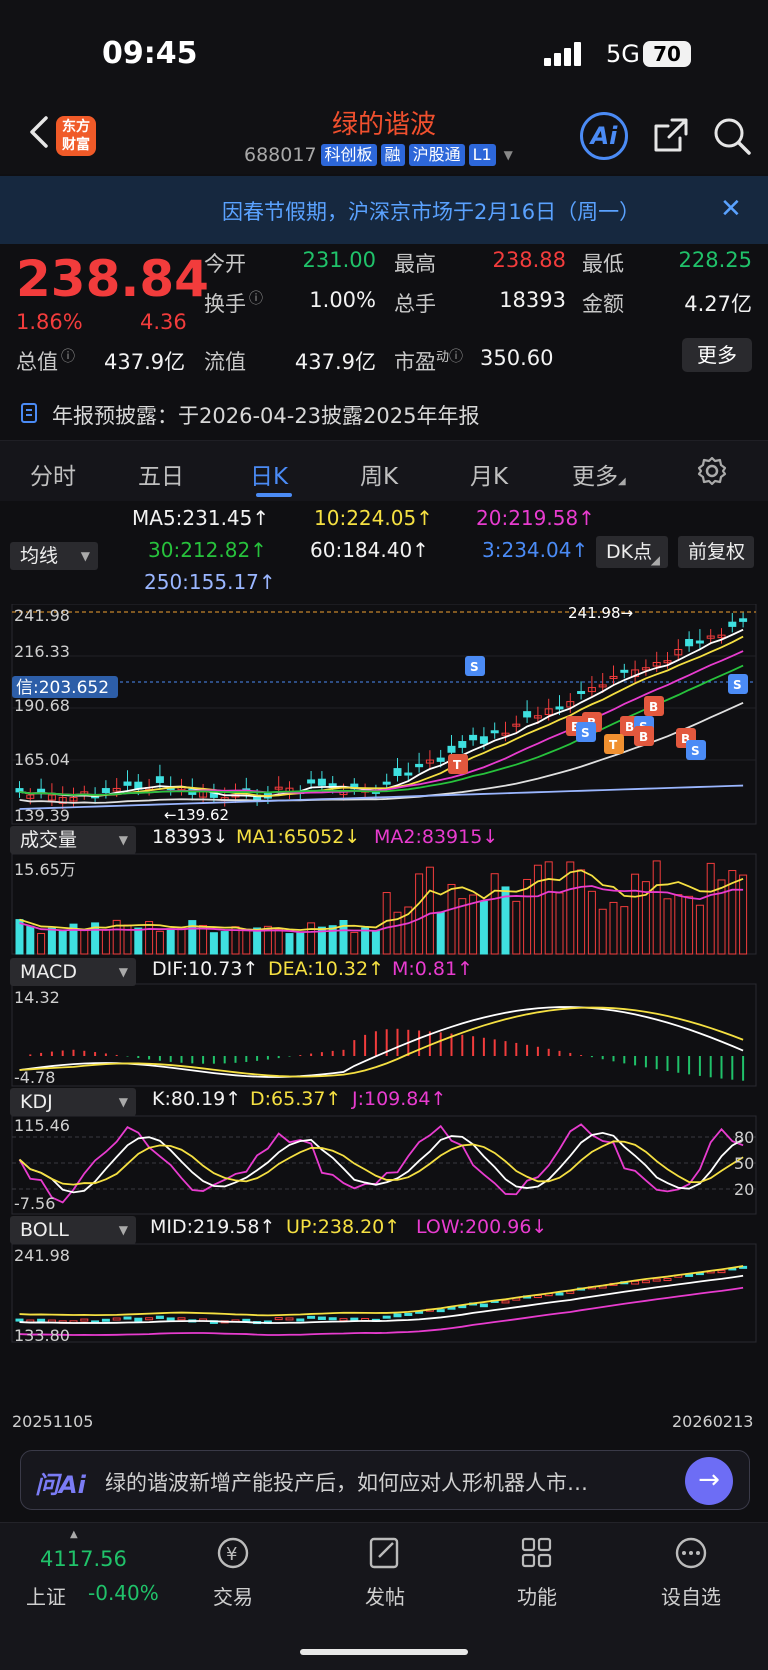 The height and width of the screenshot is (1670, 768). What do you see at coordinates (385, 1572) in the screenshot?
I see `nav-post: 发帖` at bounding box center [385, 1572].